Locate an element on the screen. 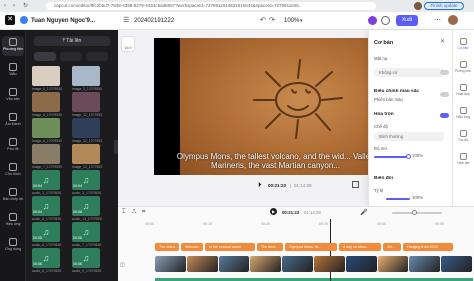 This screenshot has width=474, height=281. right-tab: Phông nền is located at coordinates (463, 68).